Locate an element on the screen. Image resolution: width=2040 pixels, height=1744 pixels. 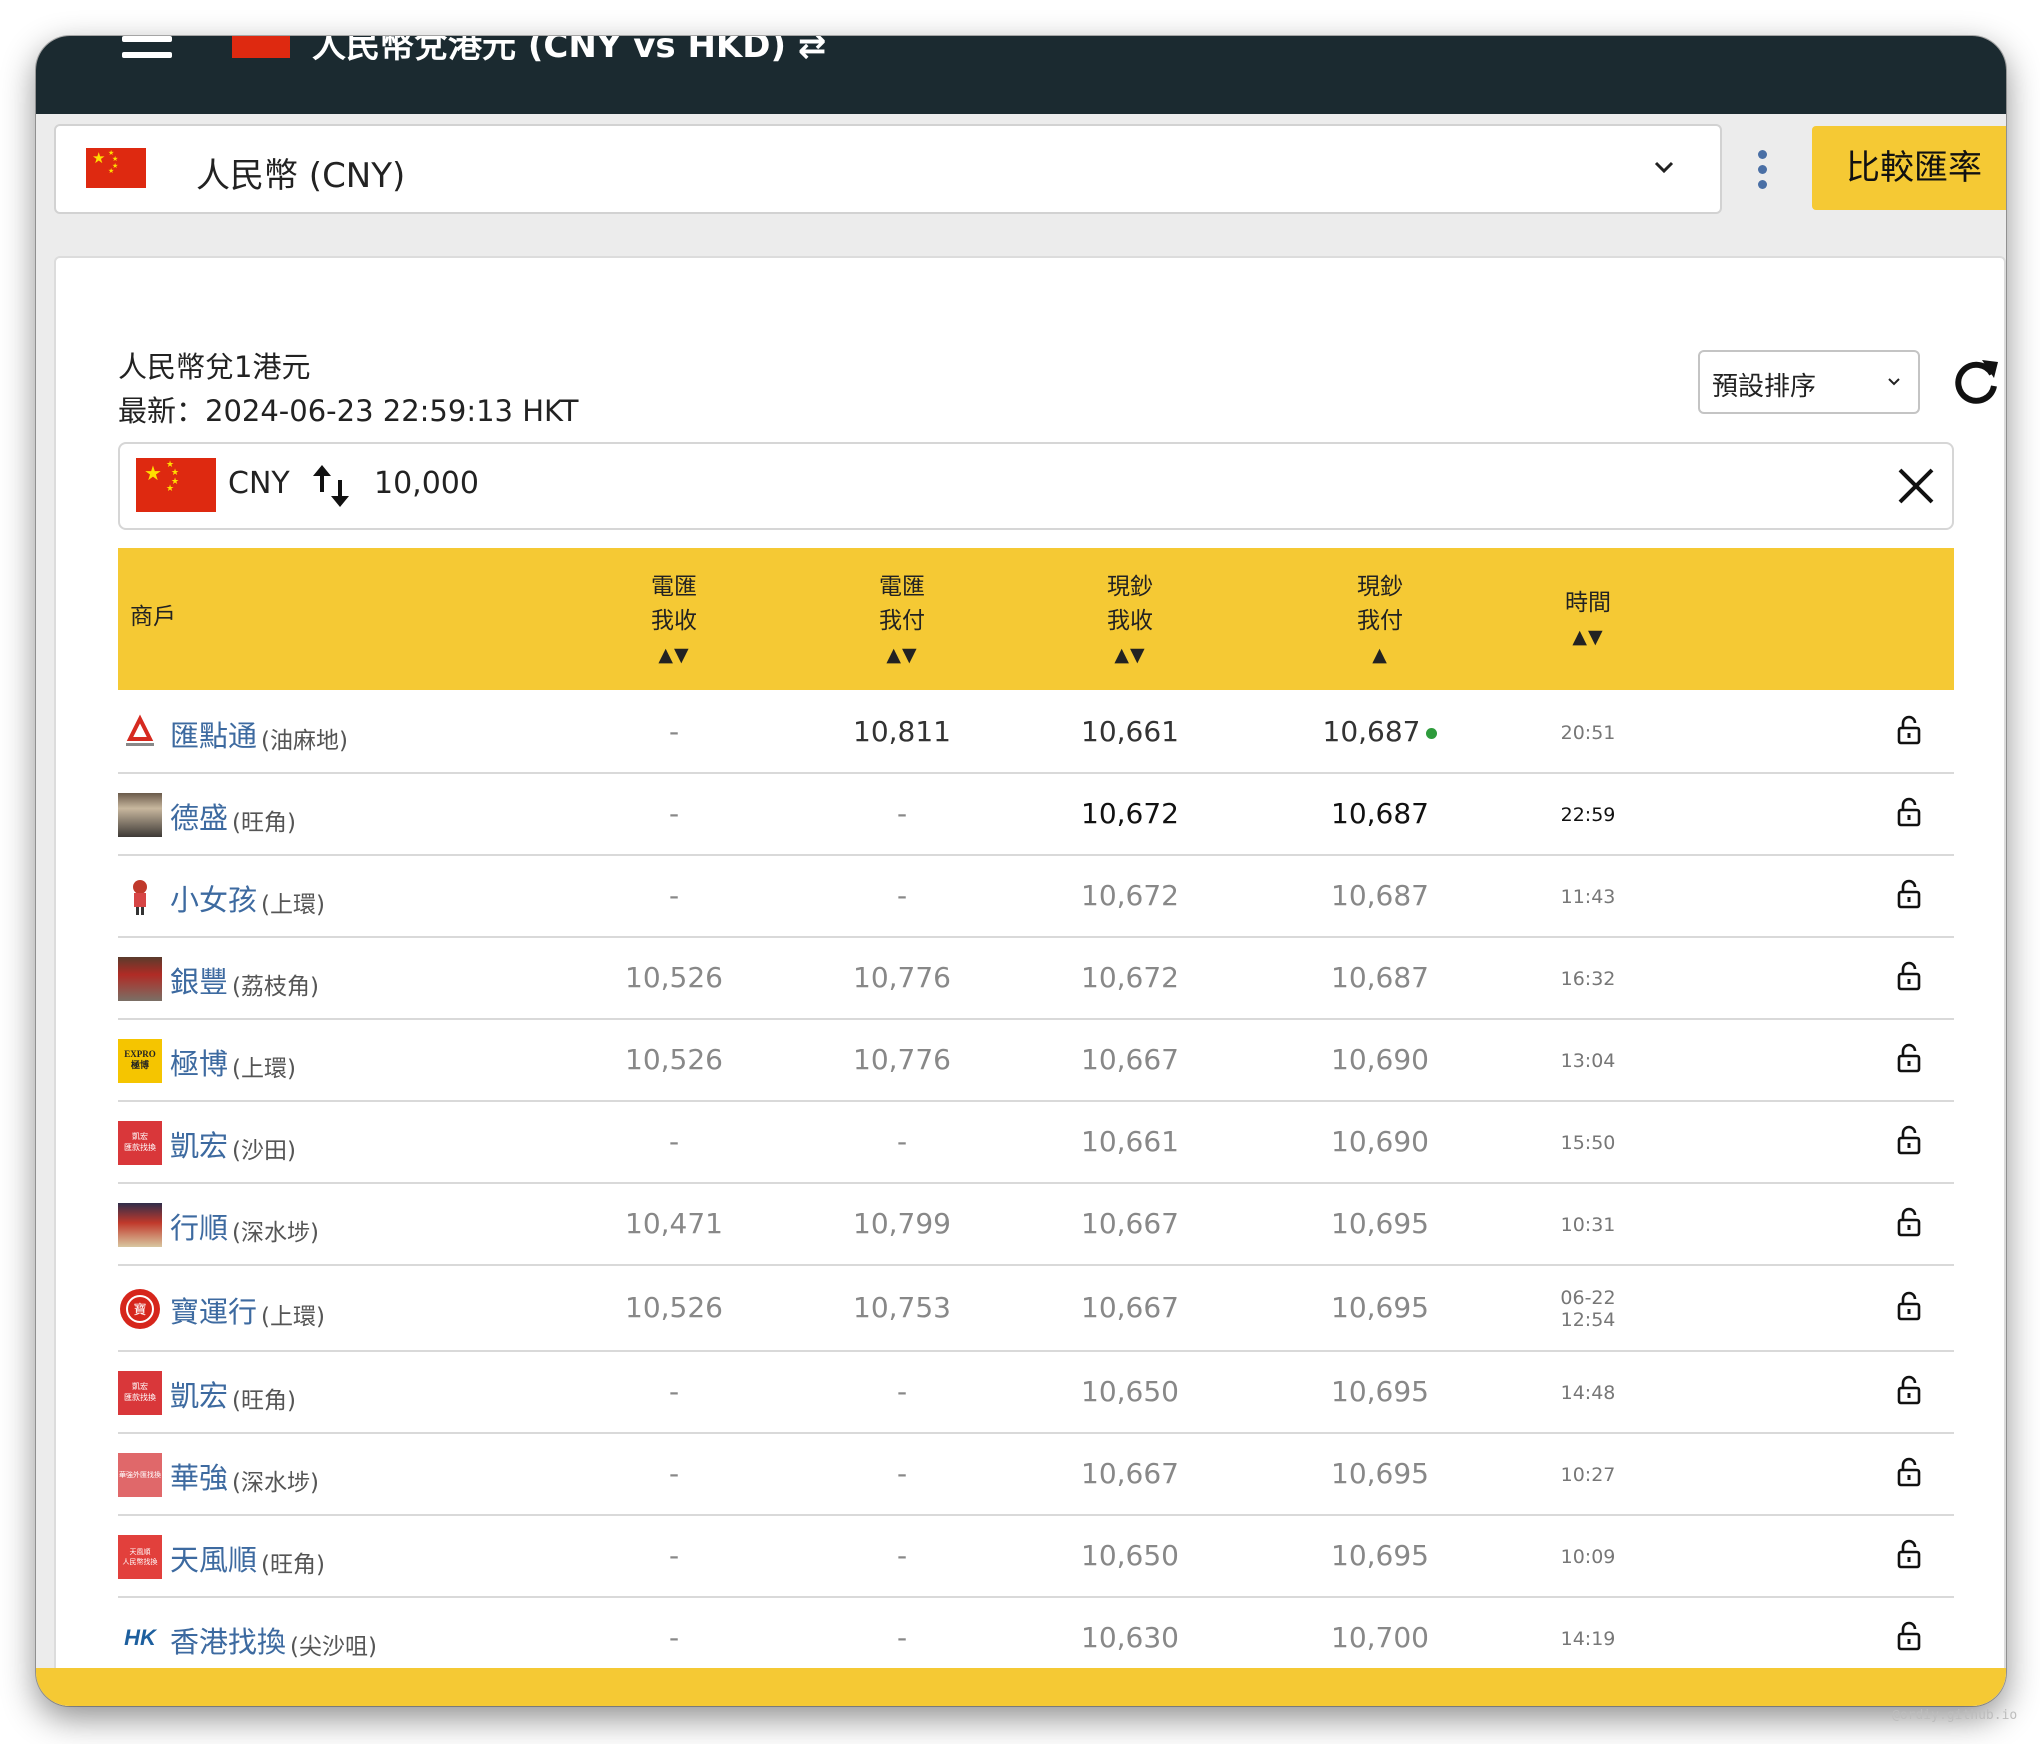
merchant-name-link: 寶運行 is located at coordinates (213, 1310).